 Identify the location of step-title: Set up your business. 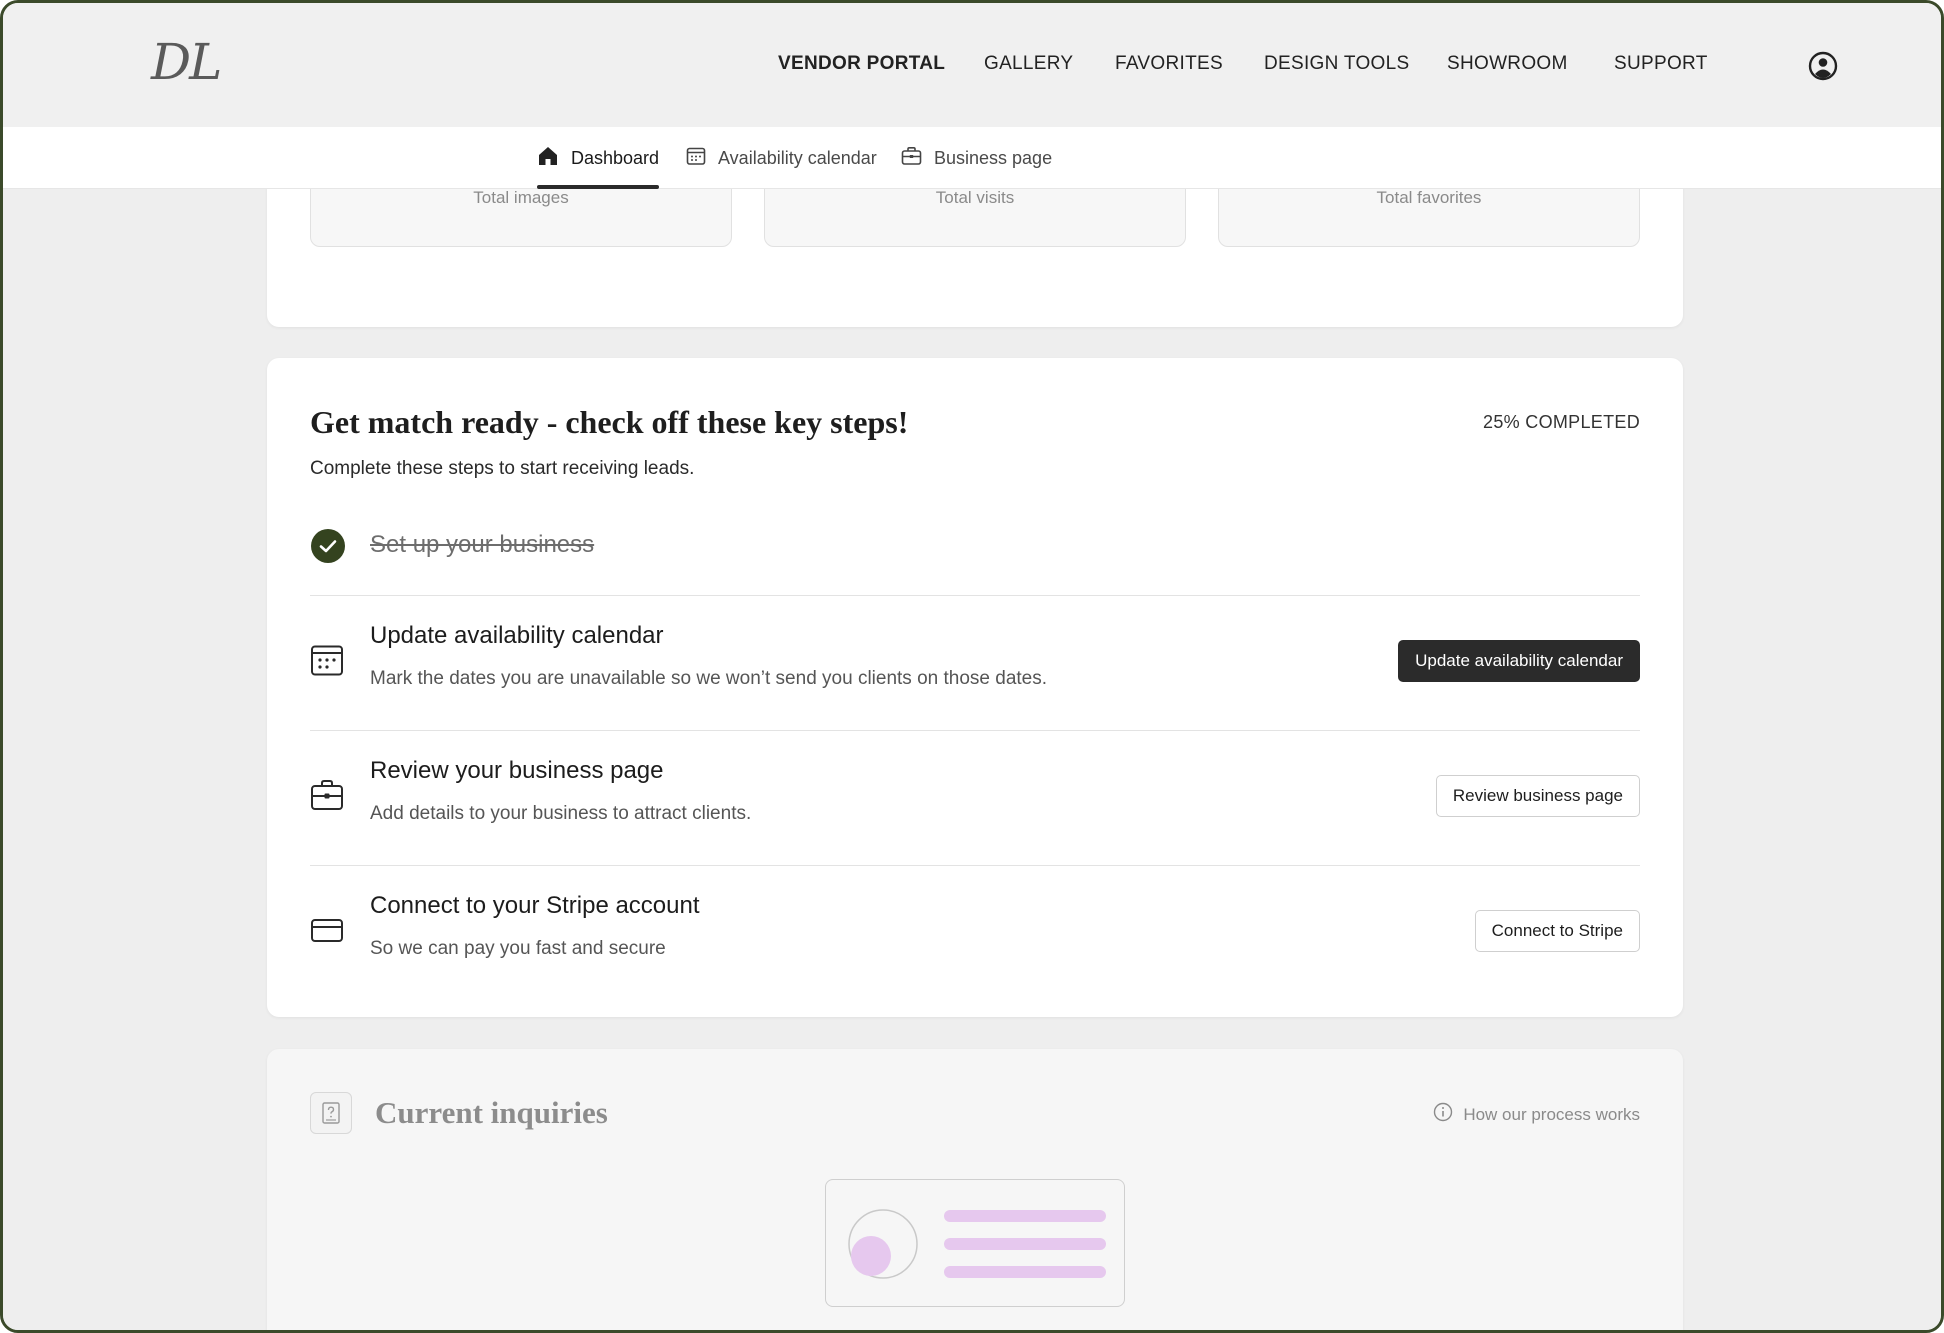
(482, 544).